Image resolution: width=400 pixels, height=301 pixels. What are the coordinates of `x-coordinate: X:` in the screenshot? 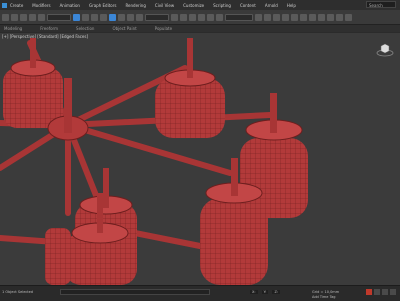 It's located at (254, 292).